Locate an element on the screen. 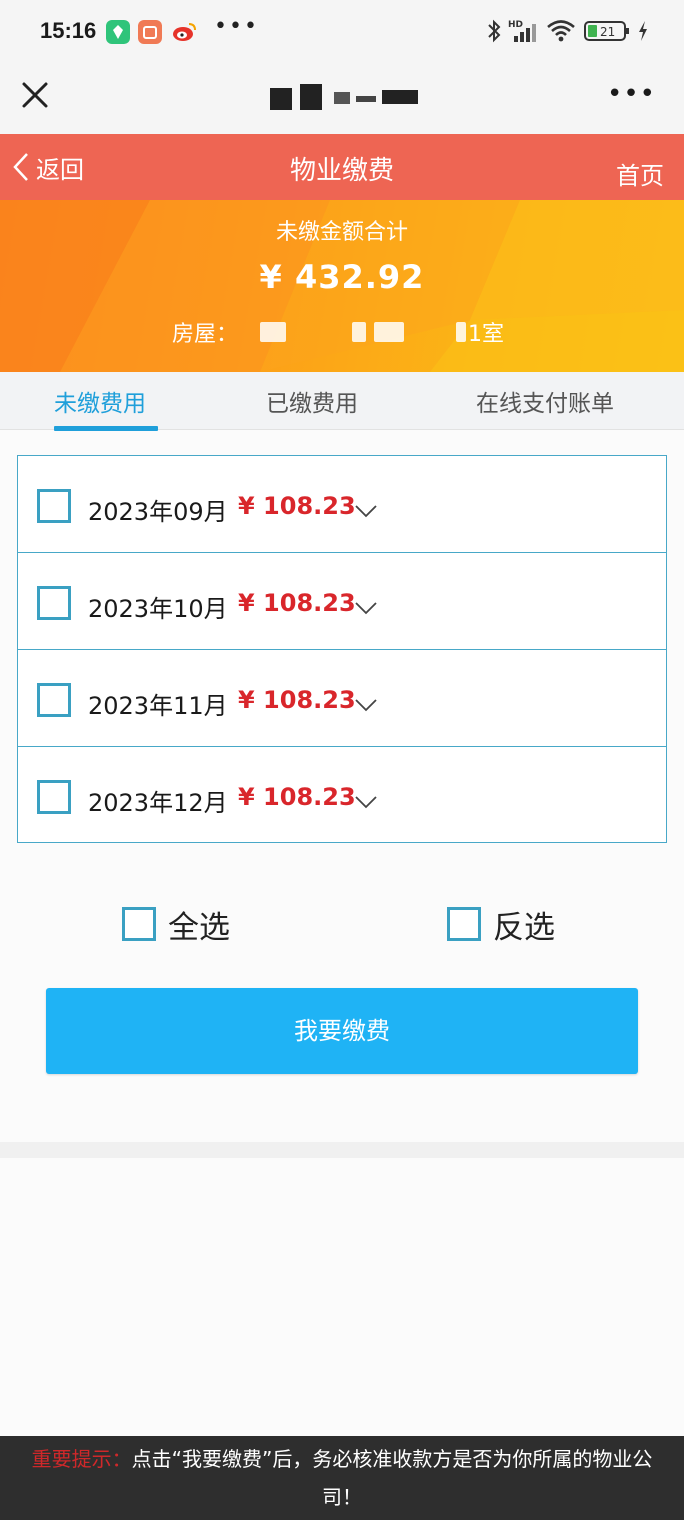 The image size is (684, 1520). house-label: 房屋： is located at coordinates (205, 334).